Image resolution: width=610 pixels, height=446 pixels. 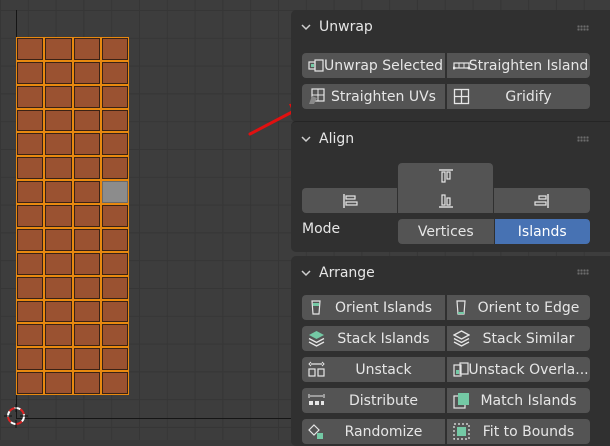 I want to click on align-left-button, so click(x=349, y=200).